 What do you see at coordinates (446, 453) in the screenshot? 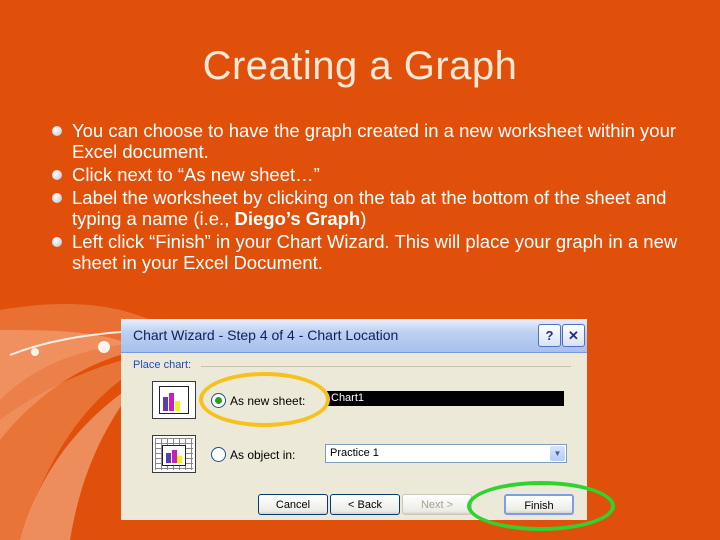
I see `object-sheet-select: Practice 1 ▼` at bounding box center [446, 453].